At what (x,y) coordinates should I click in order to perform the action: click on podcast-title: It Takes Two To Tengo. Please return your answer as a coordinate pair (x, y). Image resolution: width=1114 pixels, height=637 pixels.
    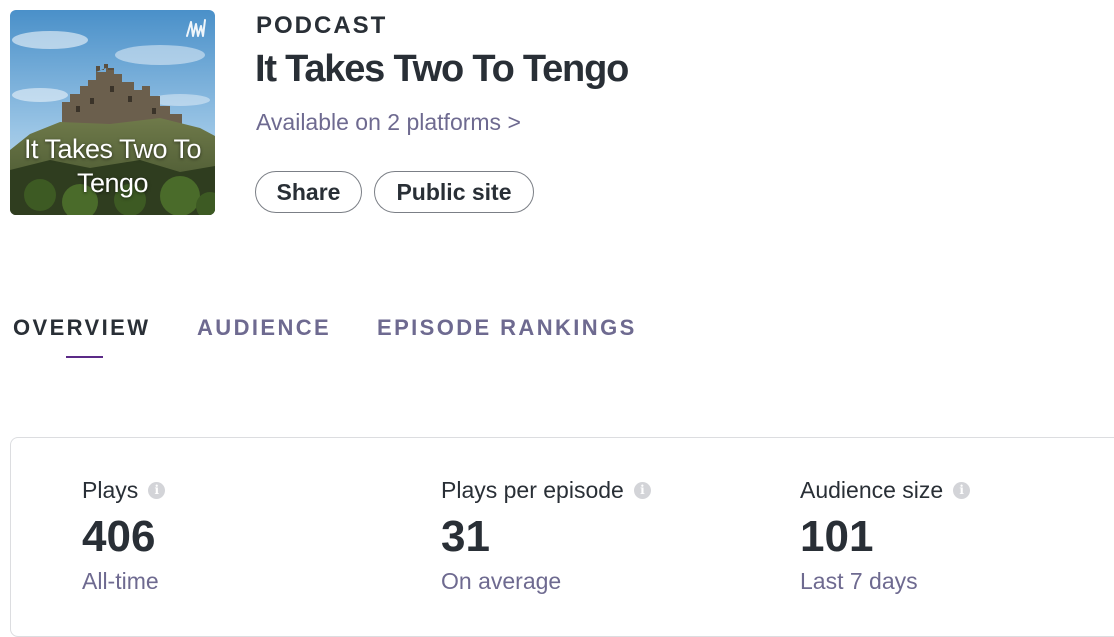
    Looking at the image, I should click on (442, 69).